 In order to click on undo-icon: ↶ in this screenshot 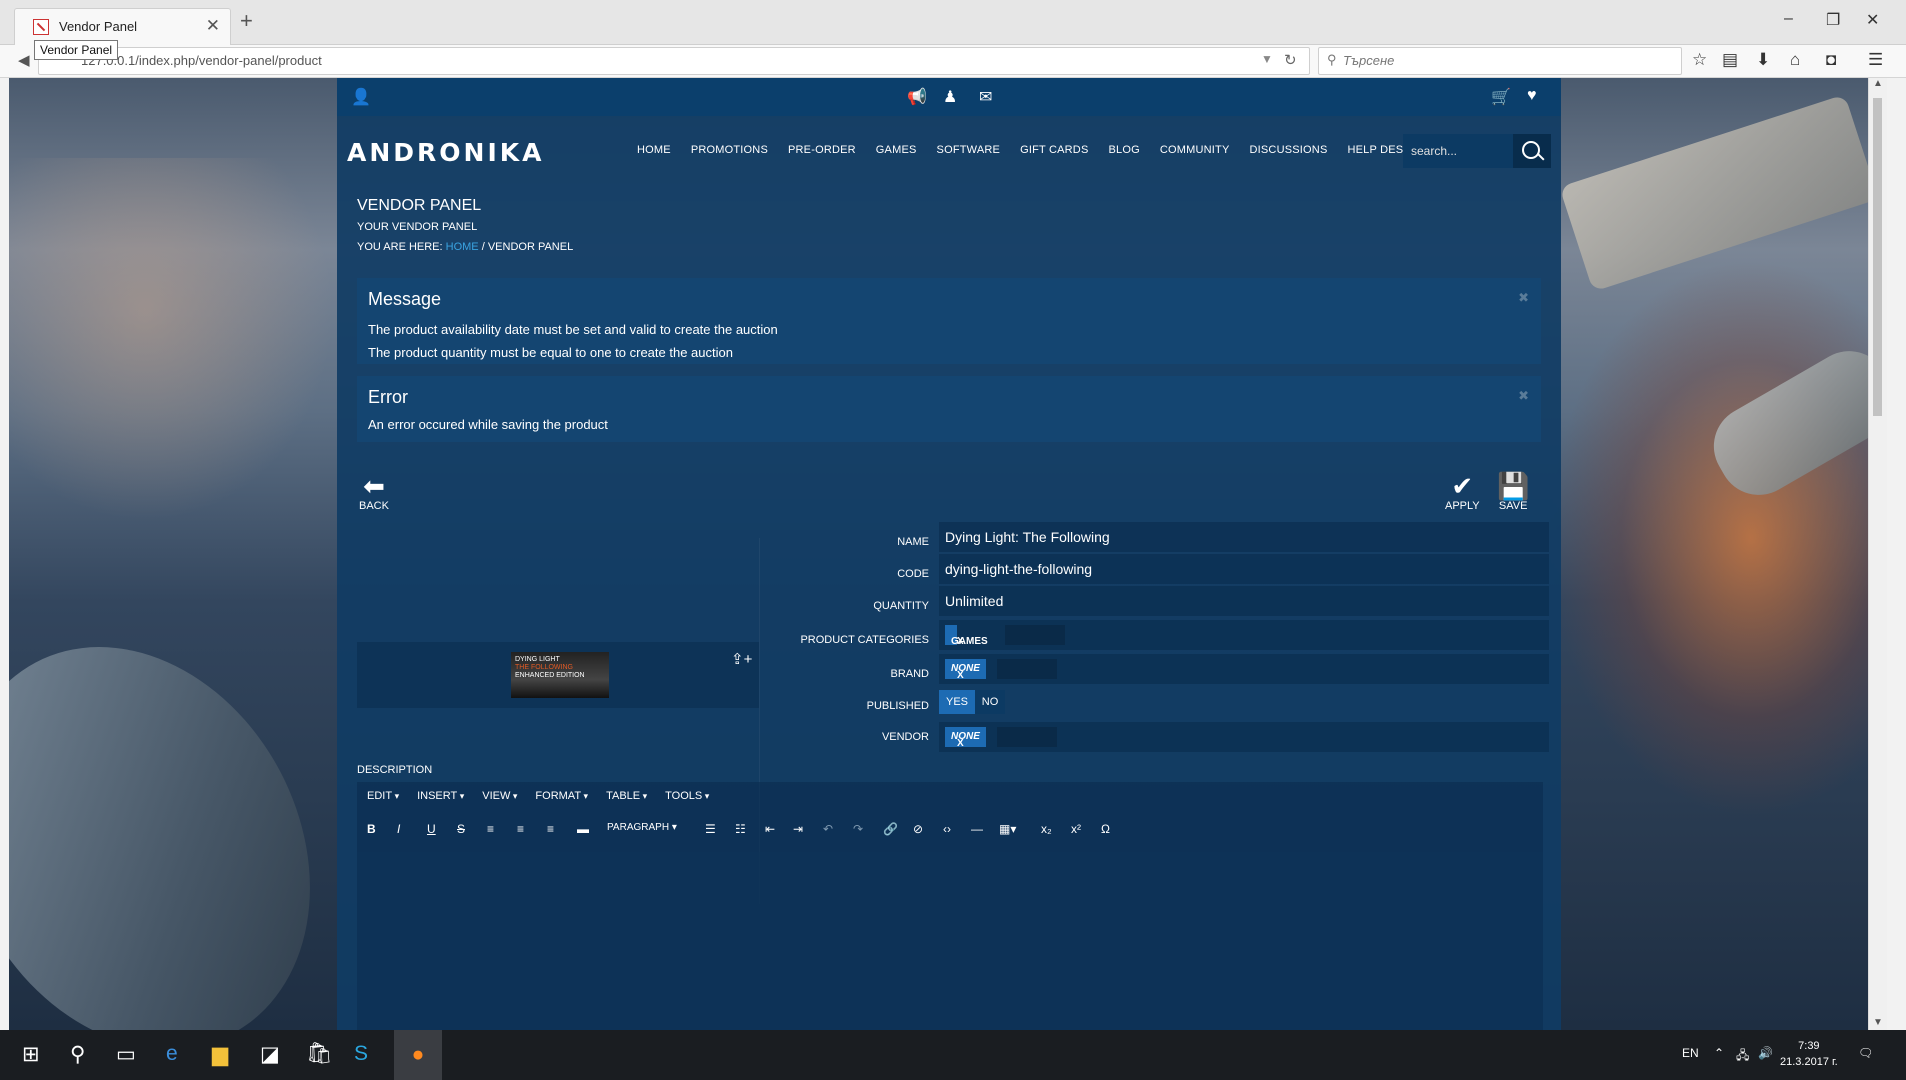, I will do `click(828, 829)`.